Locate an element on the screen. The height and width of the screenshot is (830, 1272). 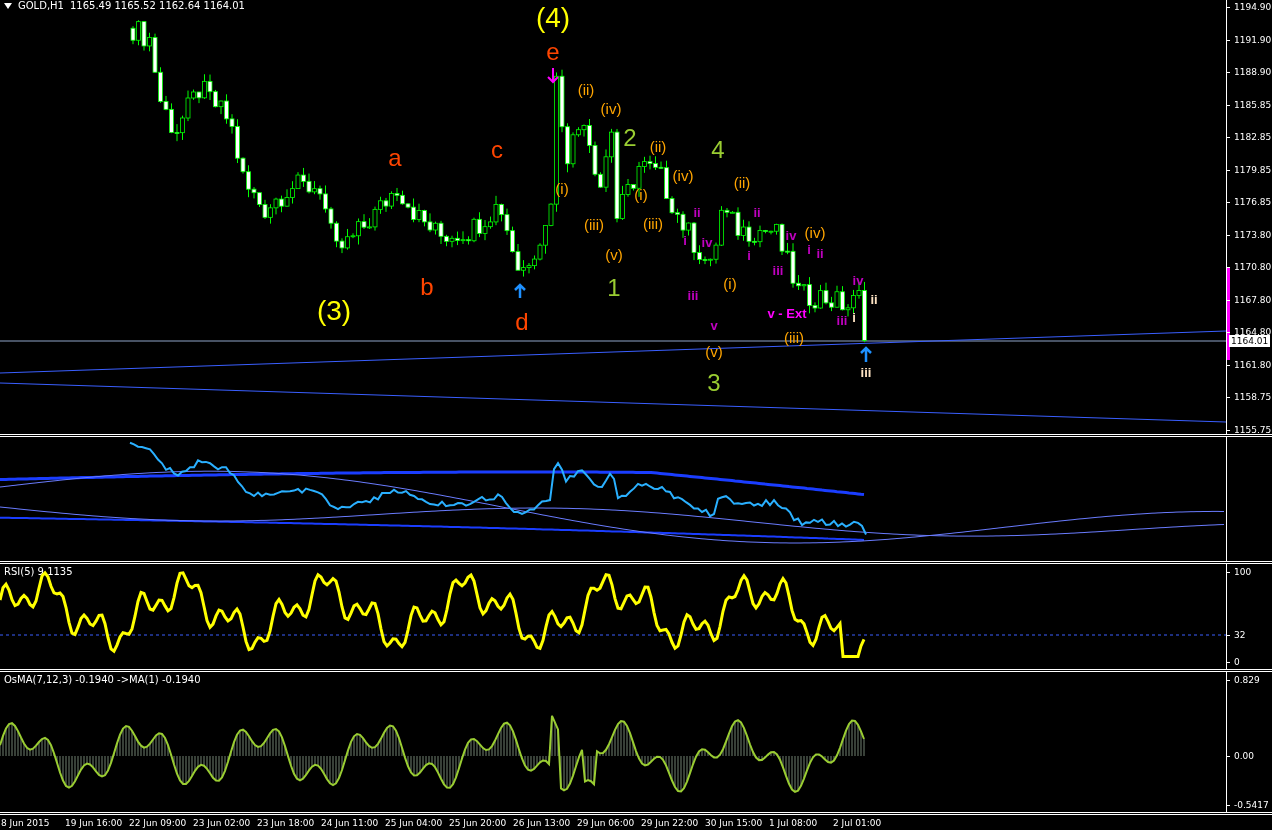
symbol-label: GOLD,H1 is located at coordinates (41, 5).